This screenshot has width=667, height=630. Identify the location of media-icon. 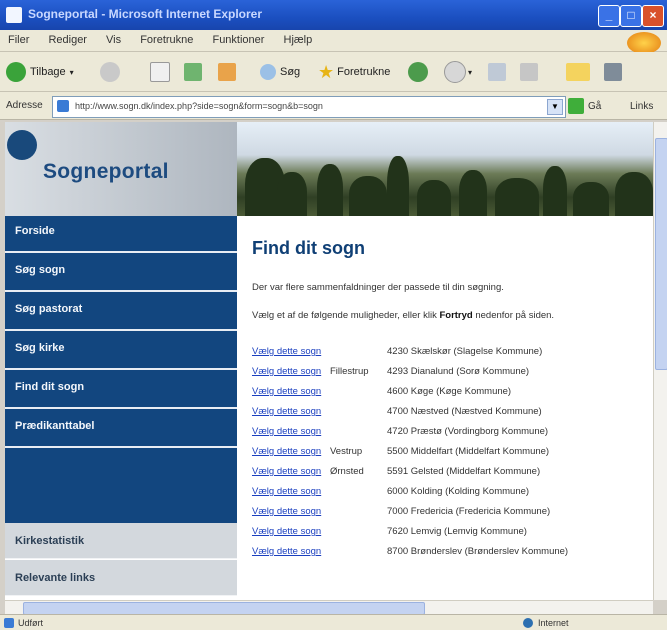
(418, 72).